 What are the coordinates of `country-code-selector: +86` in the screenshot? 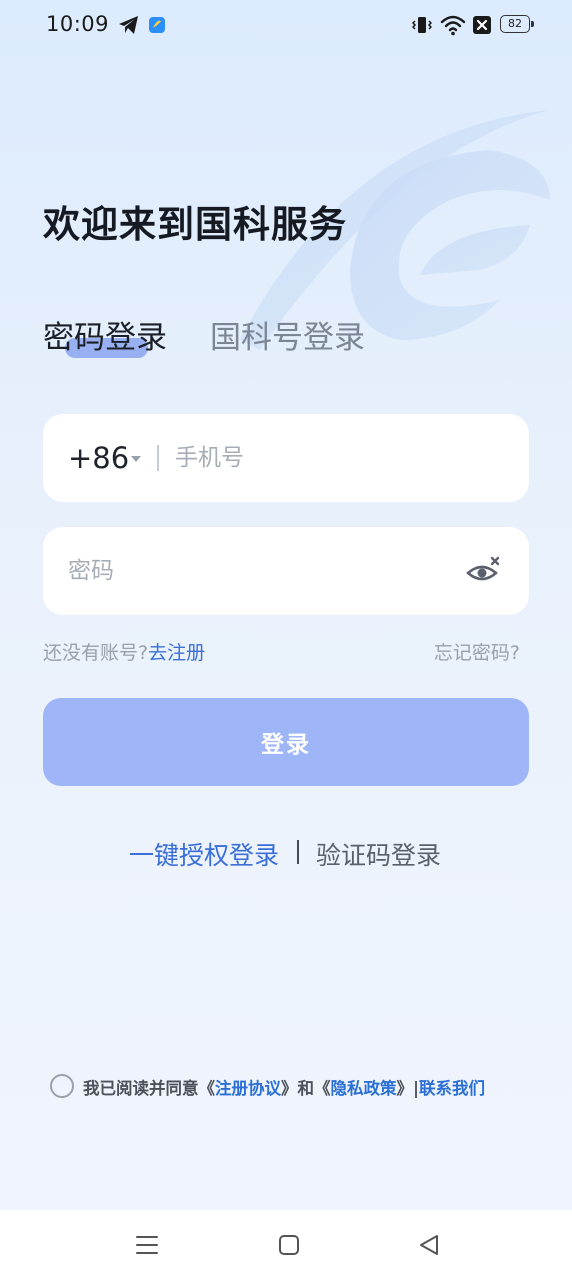 It's located at (98, 458).